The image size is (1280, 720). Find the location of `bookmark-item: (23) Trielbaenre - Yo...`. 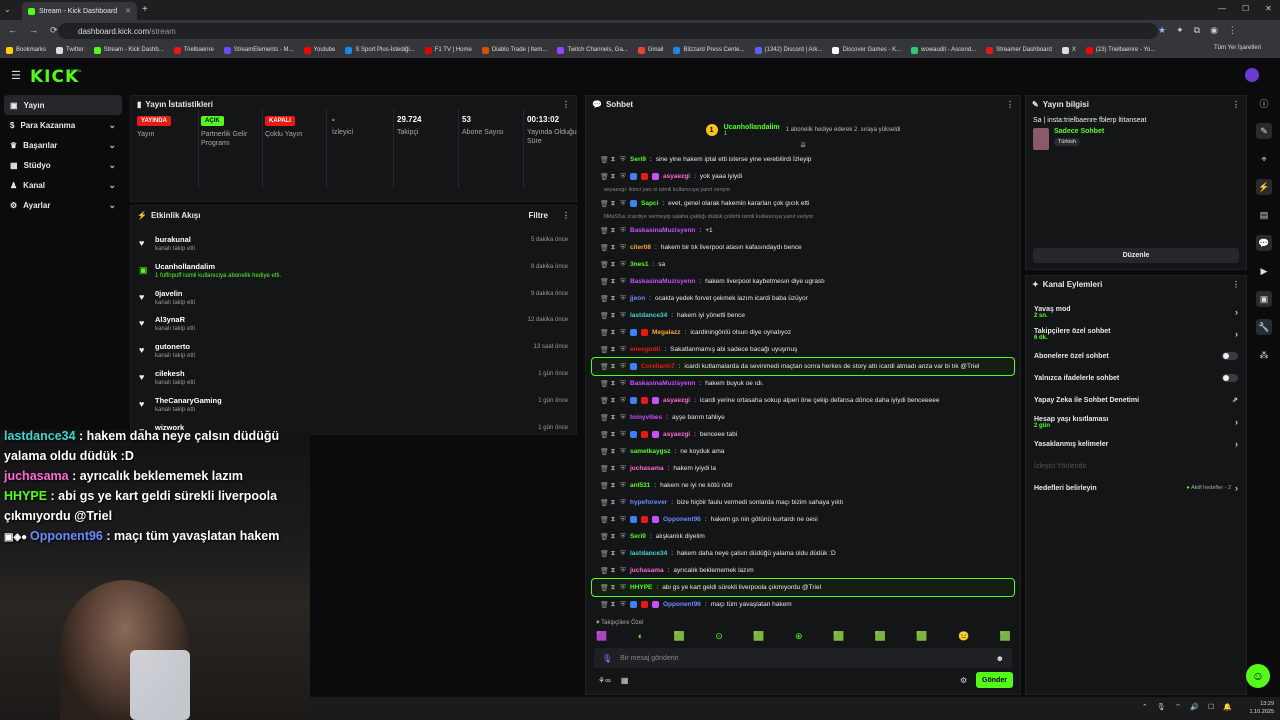

bookmark-item: (23) Trielbaenre - Yo... is located at coordinates (1120, 50).